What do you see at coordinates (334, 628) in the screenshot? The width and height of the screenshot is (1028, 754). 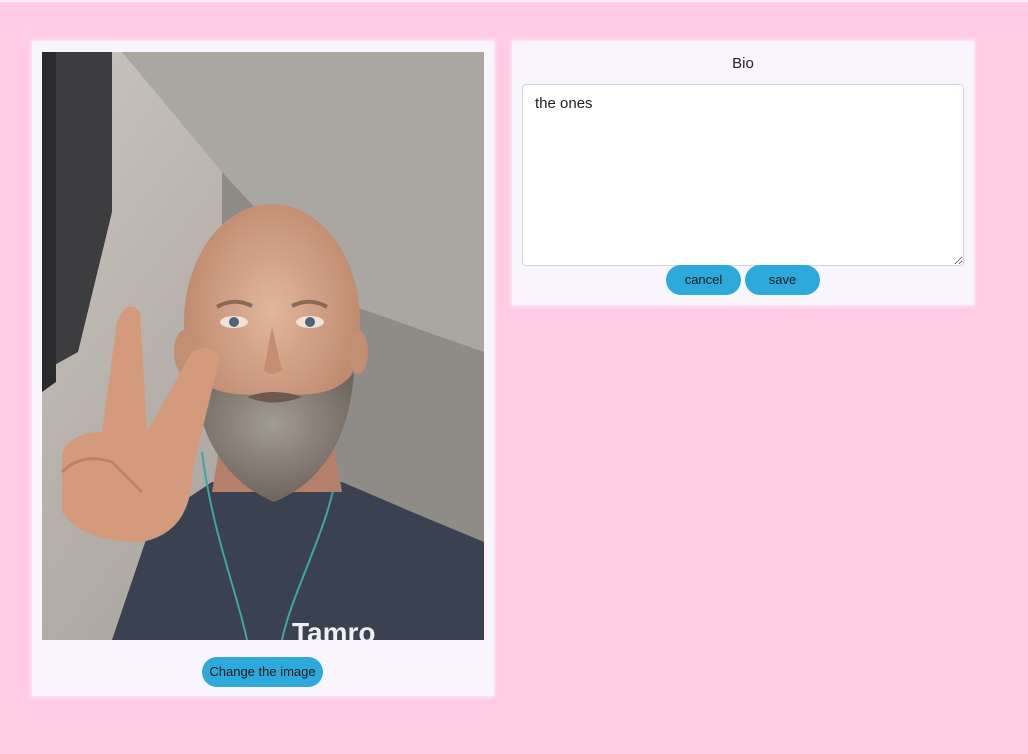 I see `shirt-logo: Tamro` at bounding box center [334, 628].